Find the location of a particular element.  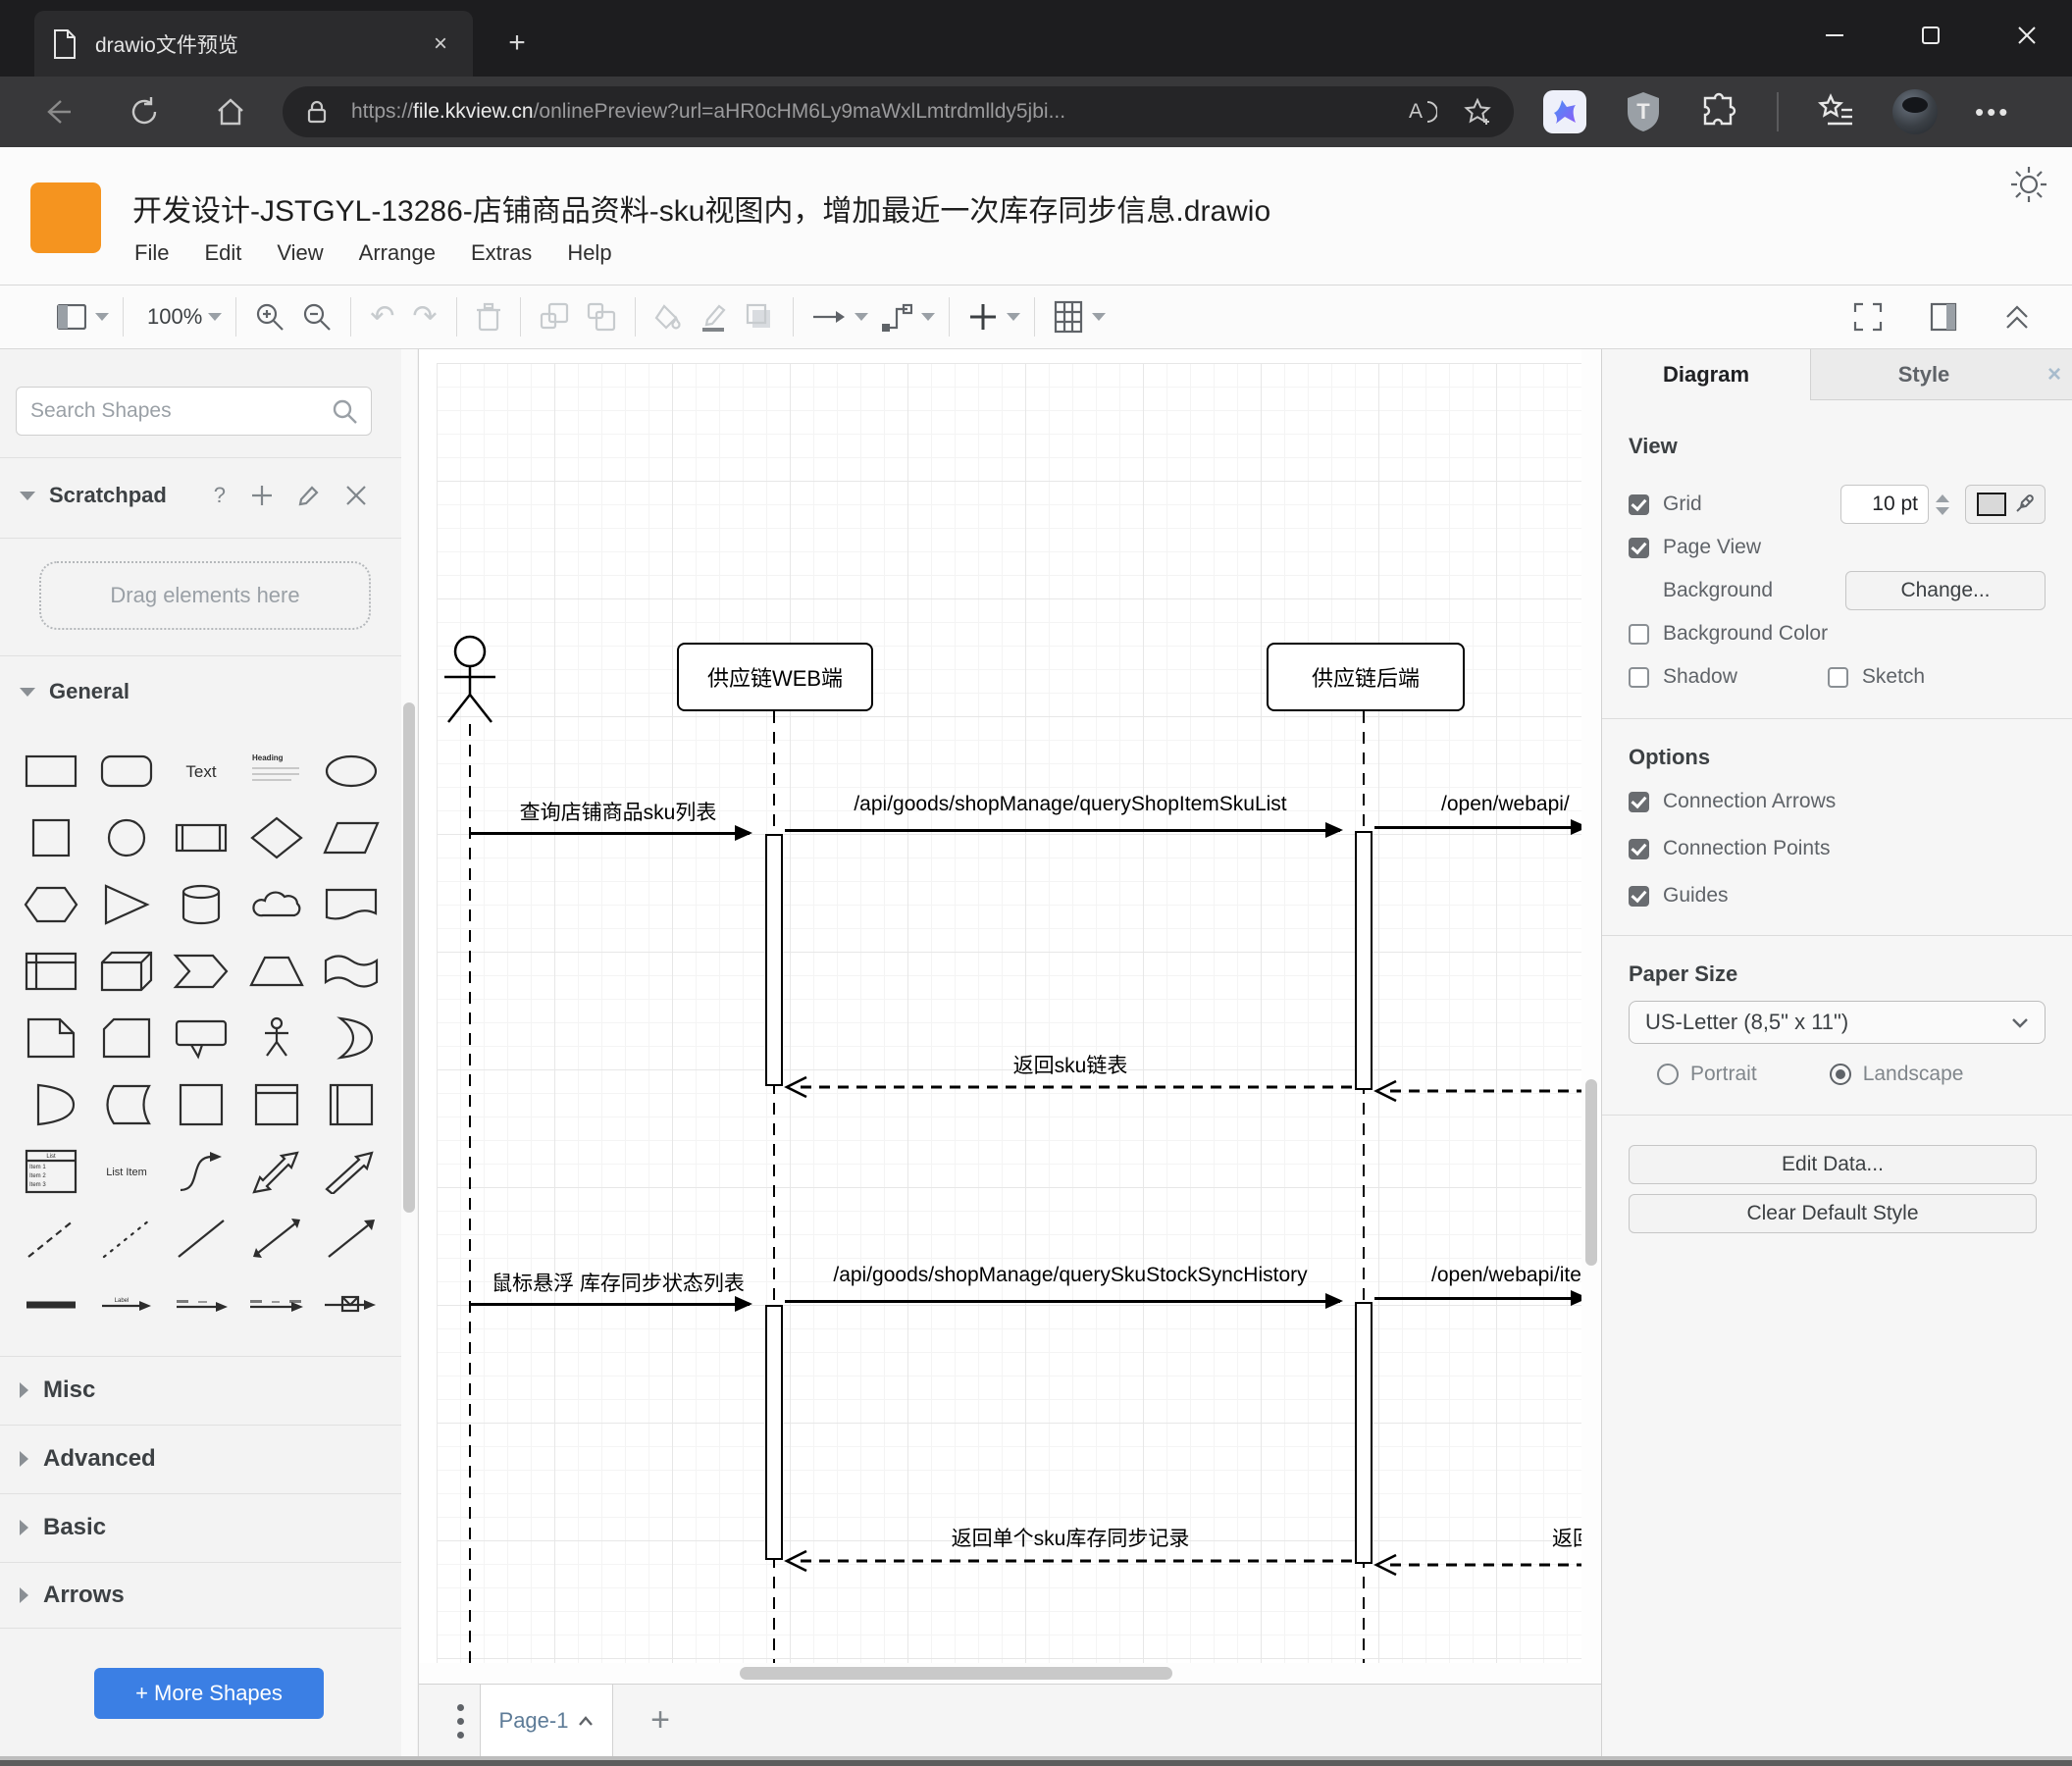

section-misc: Misc is located at coordinates (201, 1389).